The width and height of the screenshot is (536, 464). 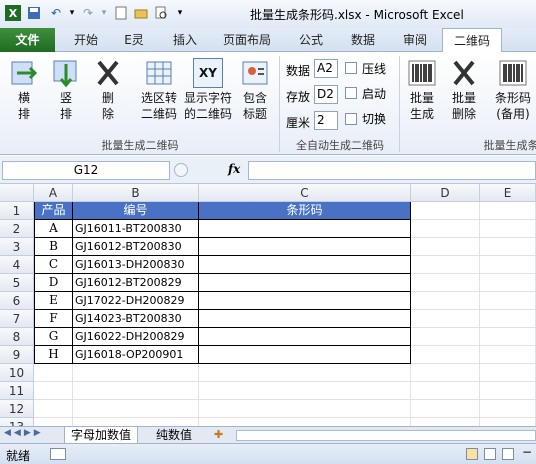 What do you see at coordinates (17, 409) in the screenshot?
I see `row-header: 12` at bounding box center [17, 409].